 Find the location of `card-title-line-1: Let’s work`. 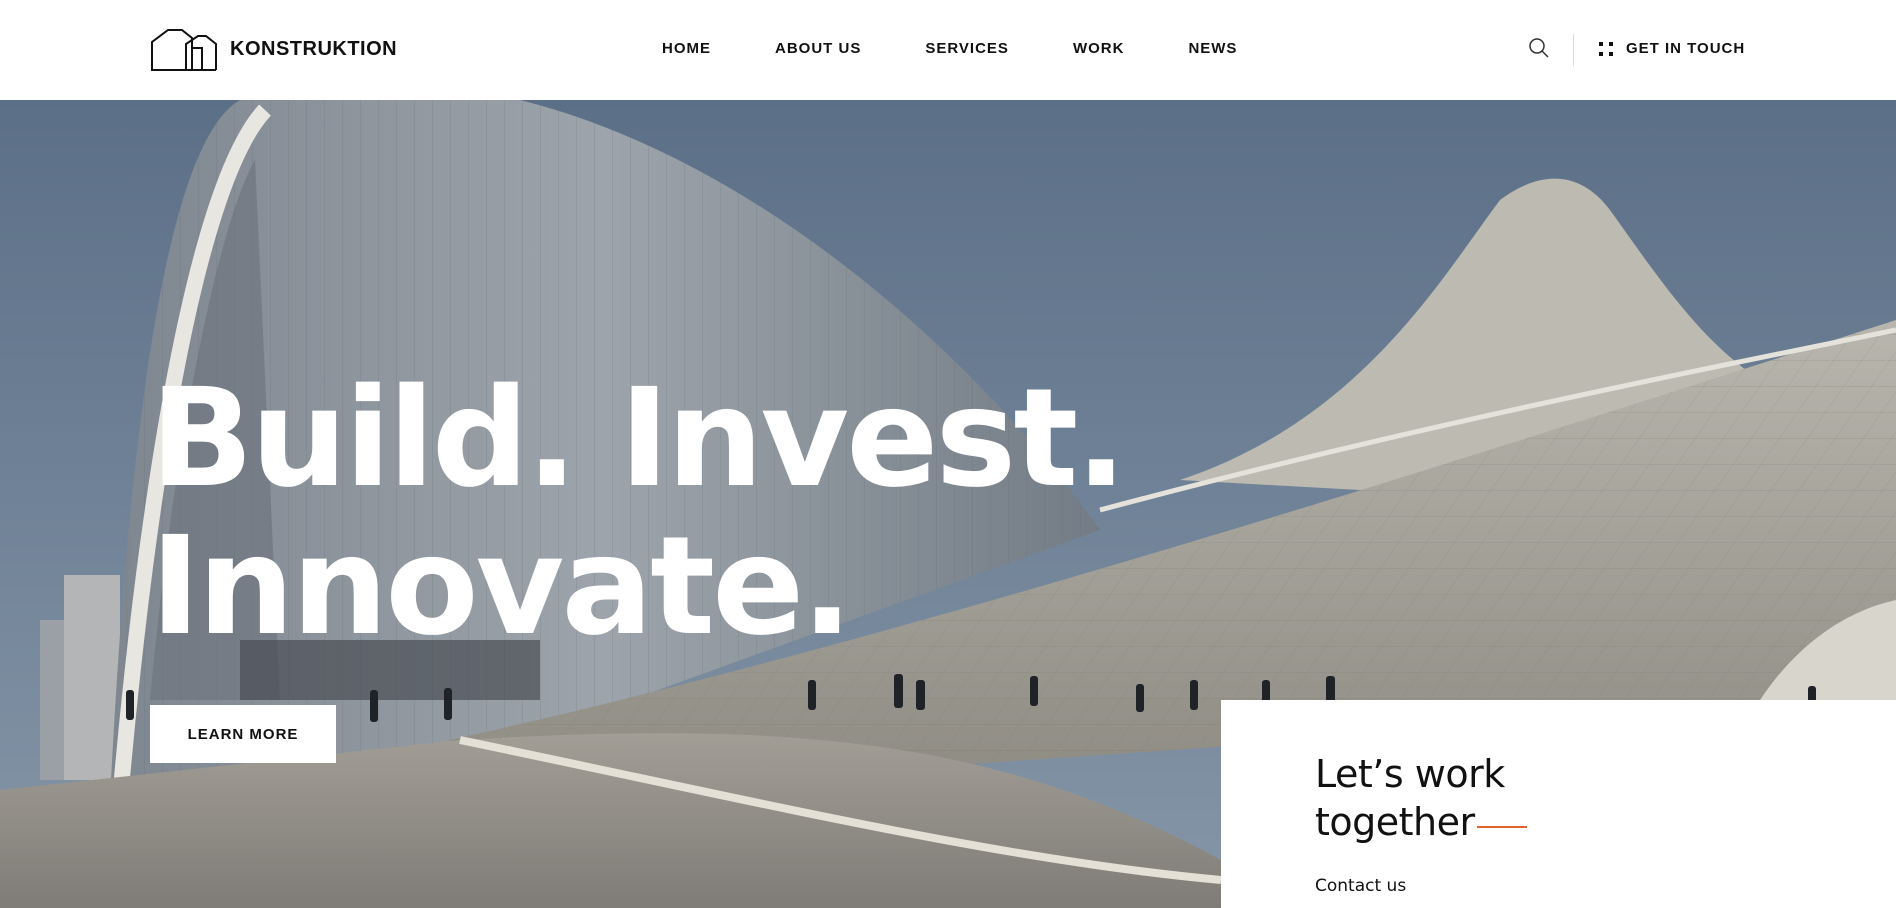

card-title-line-1: Let’s work is located at coordinates (1410, 774).